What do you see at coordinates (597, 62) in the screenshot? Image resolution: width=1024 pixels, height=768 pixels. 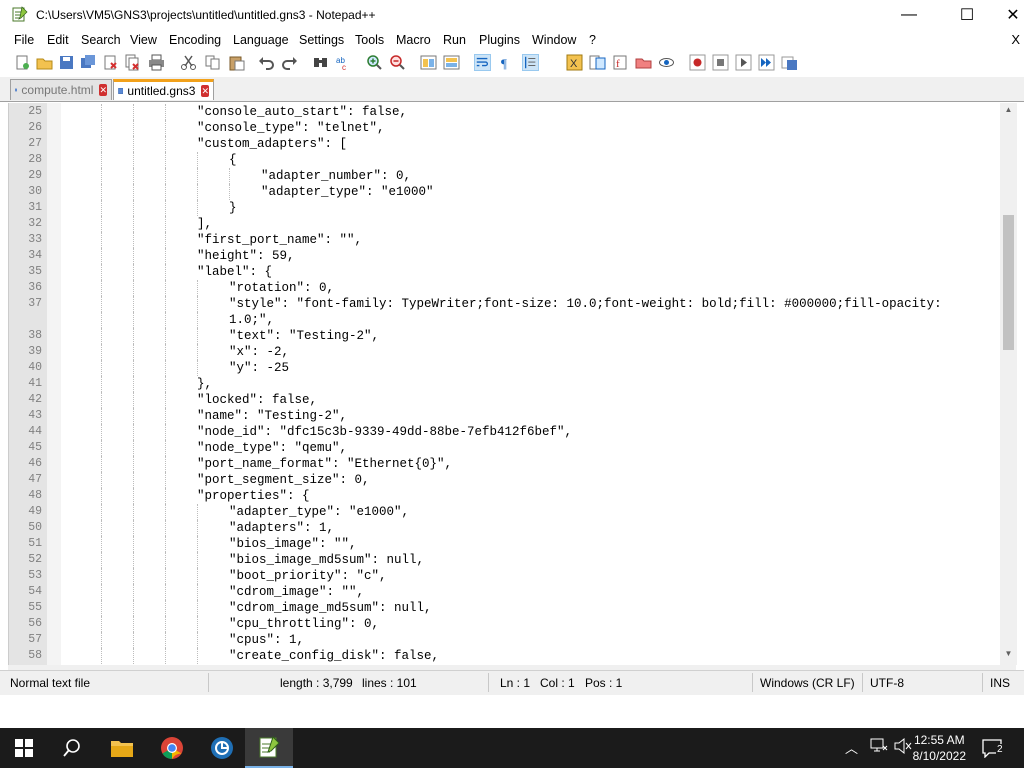 I see `document-map-icon` at bounding box center [597, 62].